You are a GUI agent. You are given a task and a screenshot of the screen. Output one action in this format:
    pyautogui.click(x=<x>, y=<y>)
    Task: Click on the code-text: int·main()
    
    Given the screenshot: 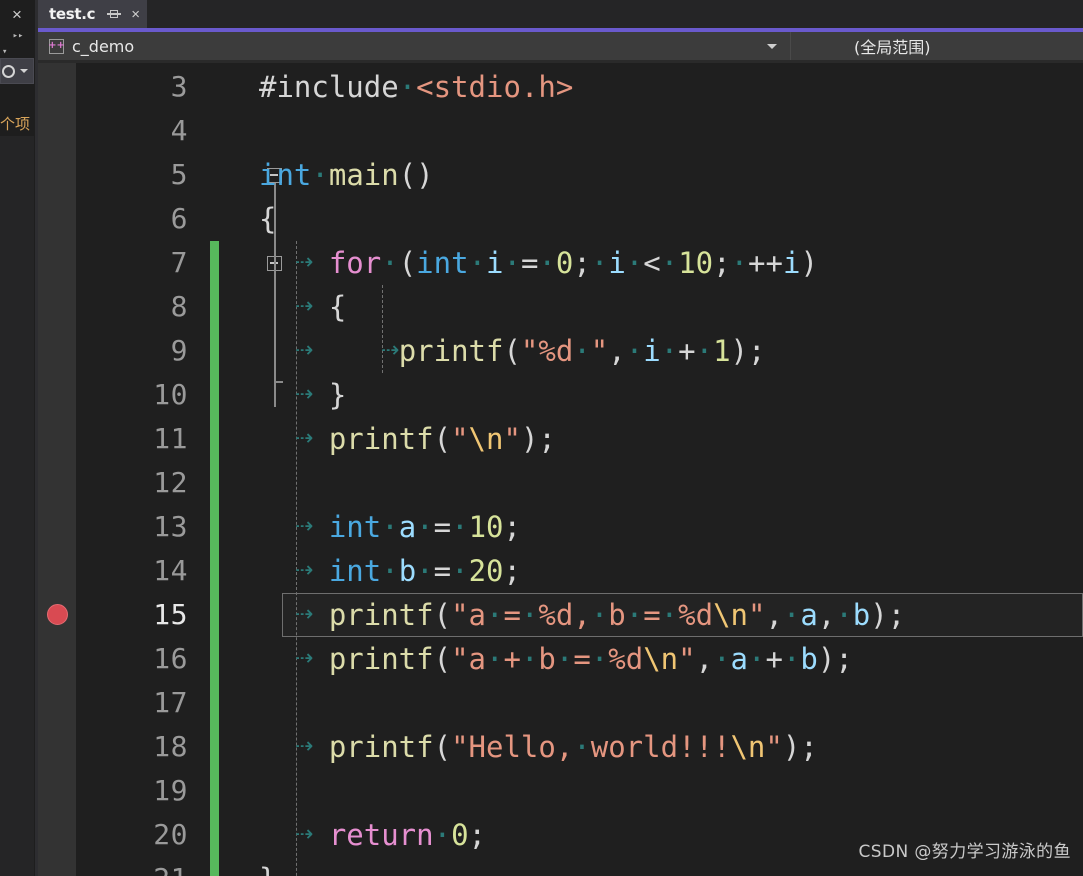 What is the action you would take?
    pyautogui.click(x=346, y=175)
    